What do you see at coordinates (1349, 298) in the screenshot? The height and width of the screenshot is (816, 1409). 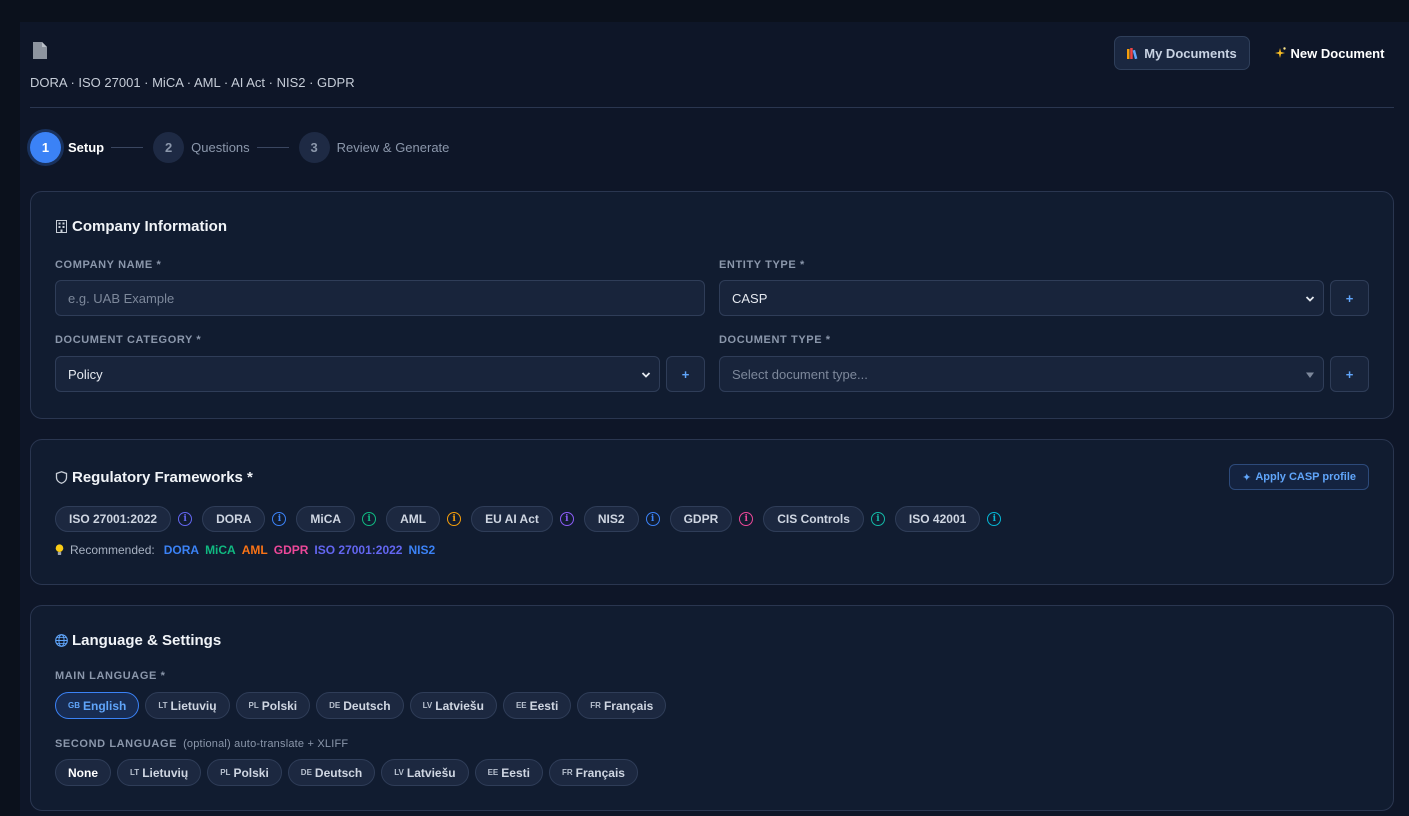 I see `add-entity-type-button: +` at bounding box center [1349, 298].